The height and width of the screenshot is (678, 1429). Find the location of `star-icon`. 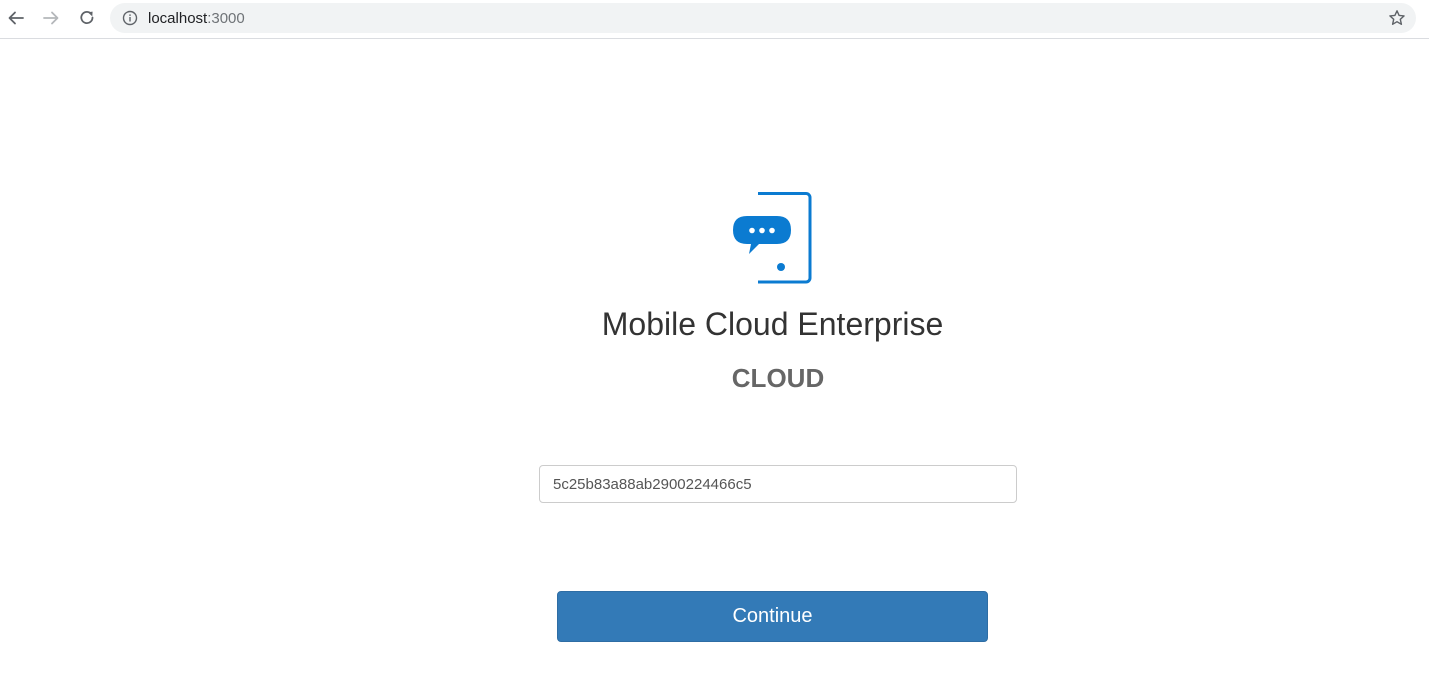

star-icon is located at coordinates (1397, 18).